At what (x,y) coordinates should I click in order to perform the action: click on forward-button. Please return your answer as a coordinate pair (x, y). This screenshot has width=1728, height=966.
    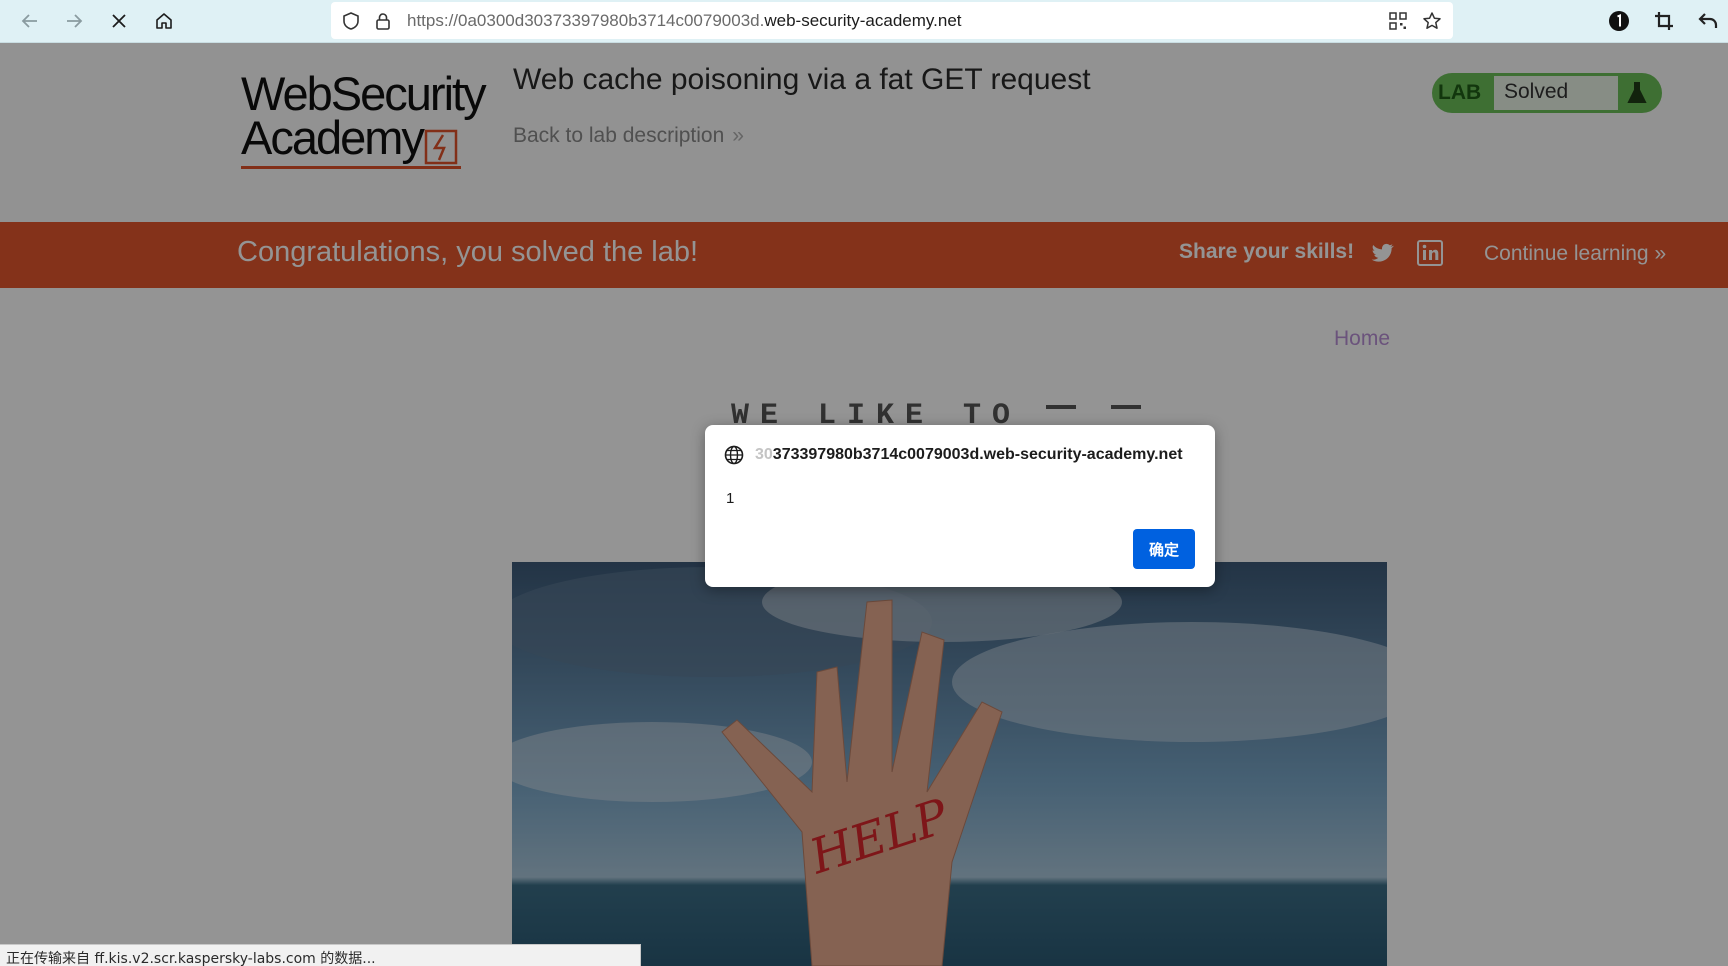
    Looking at the image, I should click on (74, 21).